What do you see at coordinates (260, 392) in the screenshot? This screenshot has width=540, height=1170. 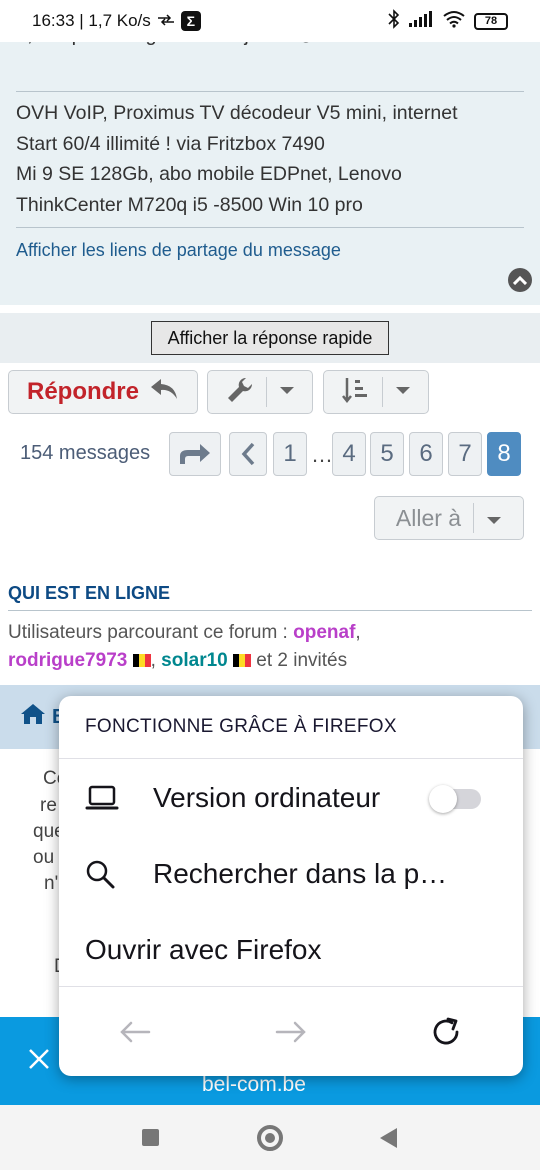 I see `topic-tools-button` at bounding box center [260, 392].